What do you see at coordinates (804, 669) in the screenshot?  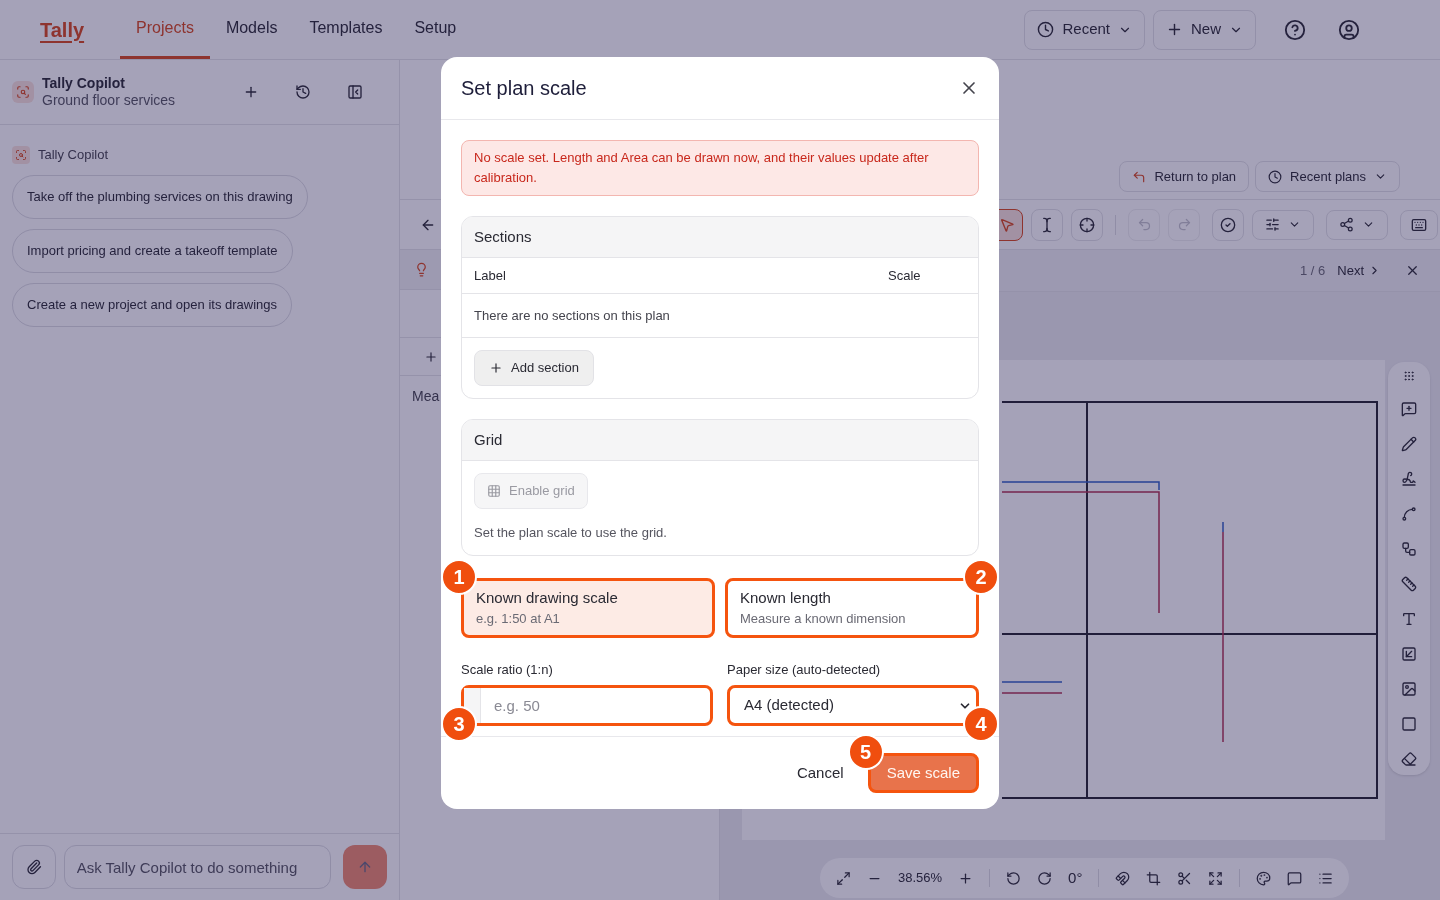 I see `field-label: Paper size (auto-detected)` at bounding box center [804, 669].